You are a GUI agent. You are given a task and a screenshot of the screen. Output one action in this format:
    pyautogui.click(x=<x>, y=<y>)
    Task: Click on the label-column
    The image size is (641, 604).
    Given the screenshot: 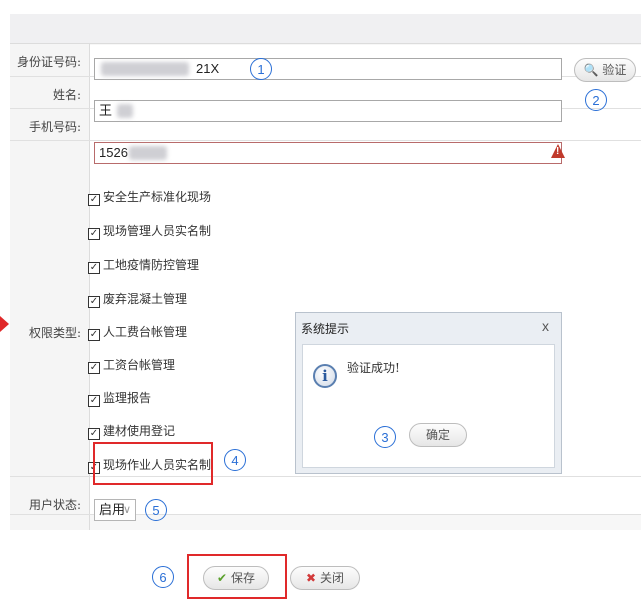 What is the action you would take?
    pyautogui.click(x=50, y=287)
    